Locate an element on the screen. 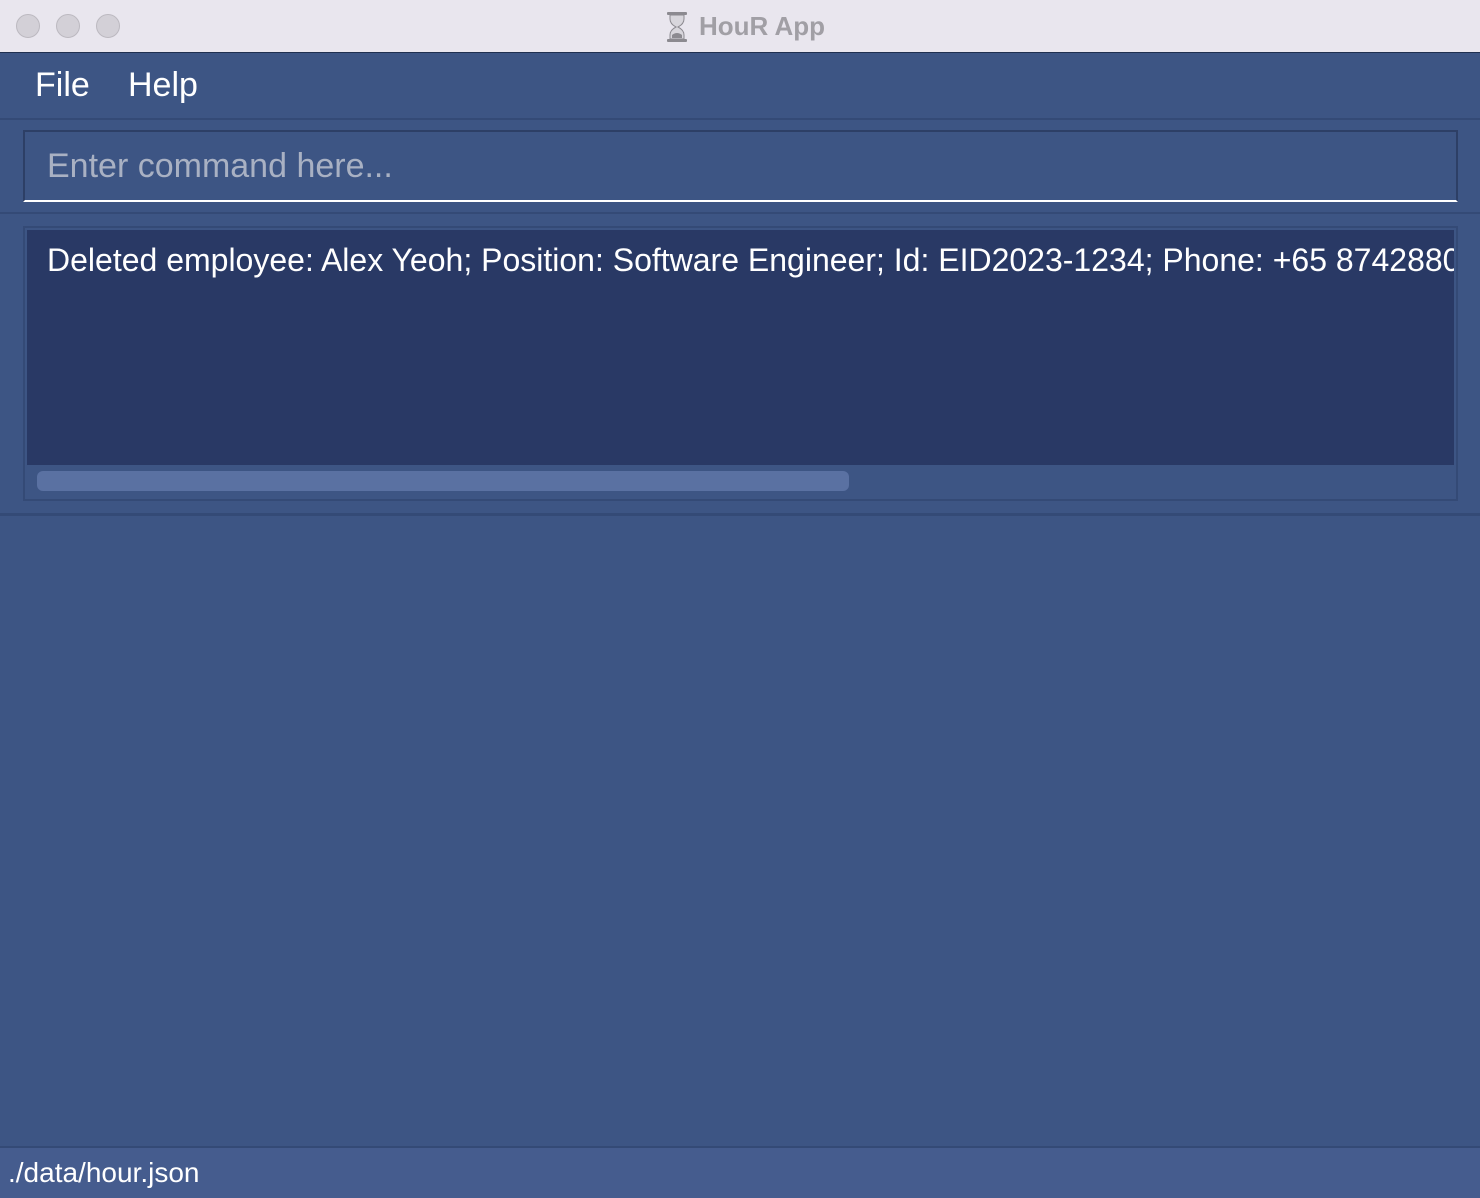 Image resolution: width=1480 pixels, height=1198 pixels. horizontal-scrollbar is located at coordinates (740, 482).